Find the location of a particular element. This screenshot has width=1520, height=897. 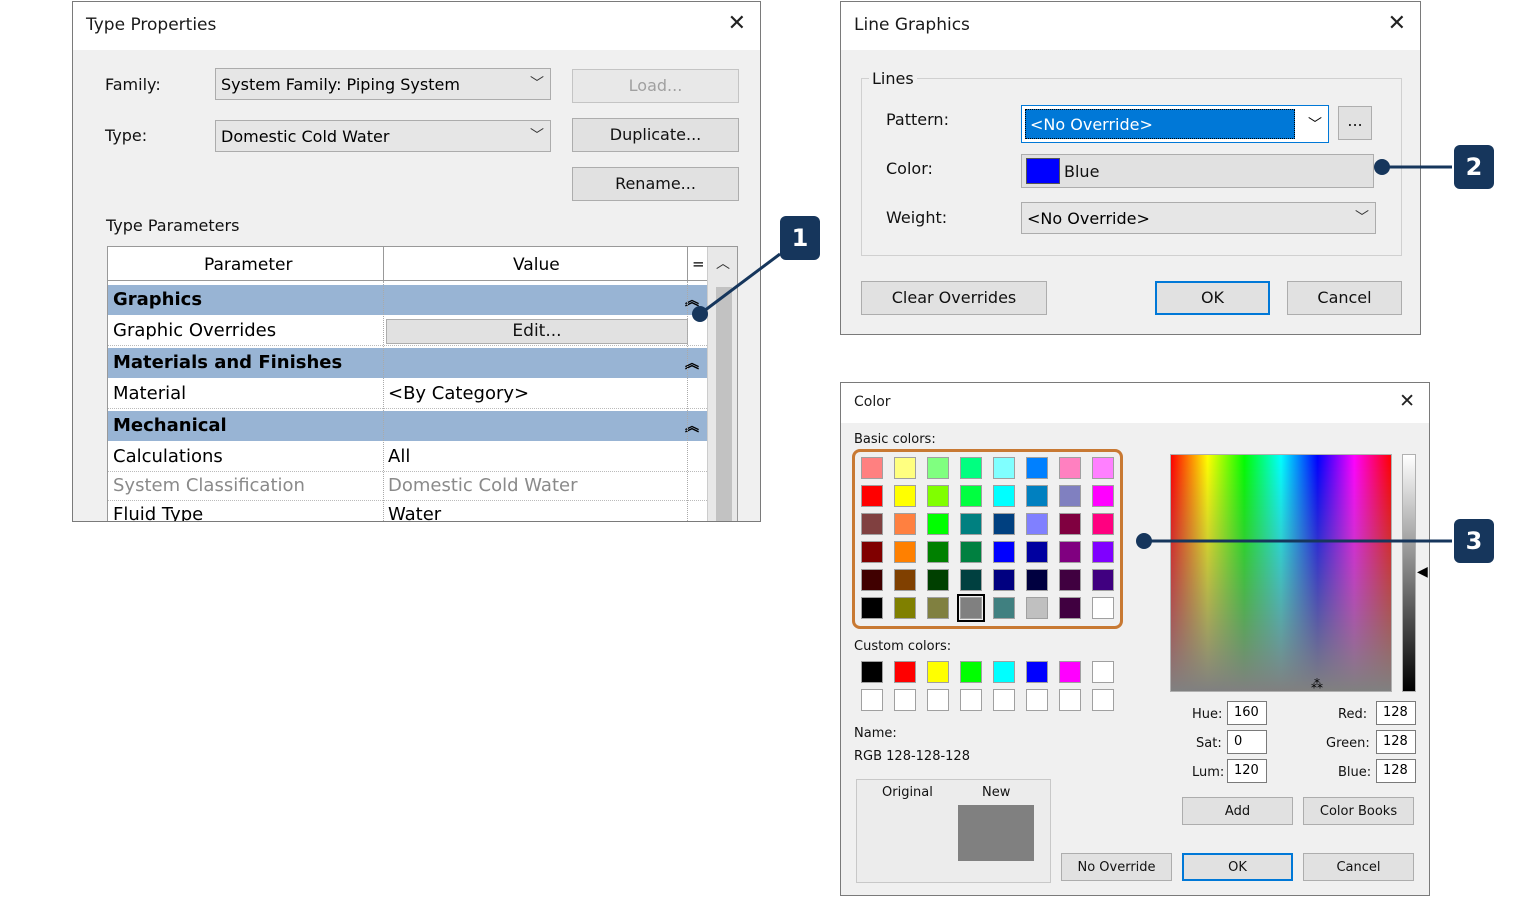

type-properties-titlebar: Type Properties ✕ is located at coordinates (416, 26).